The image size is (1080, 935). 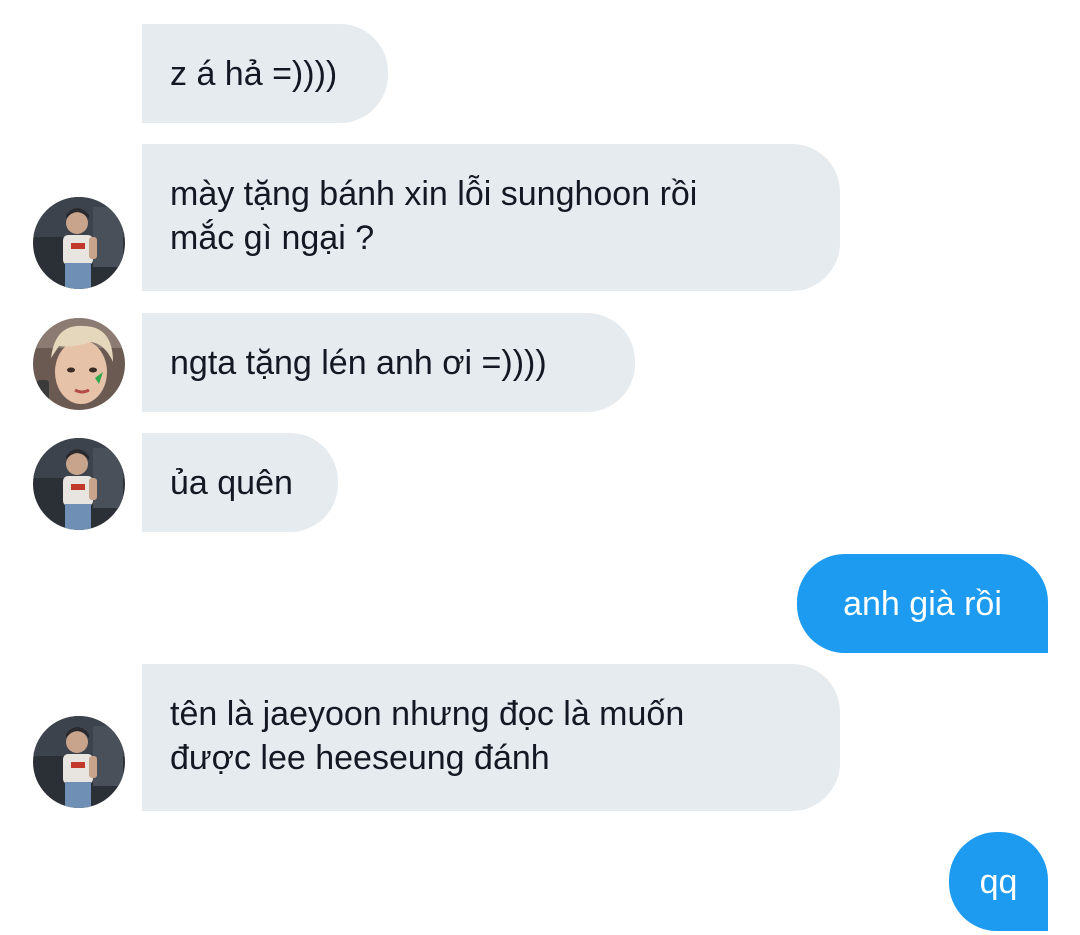 I want to click on message-bubble-outgoing: qq, so click(x=998, y=881).